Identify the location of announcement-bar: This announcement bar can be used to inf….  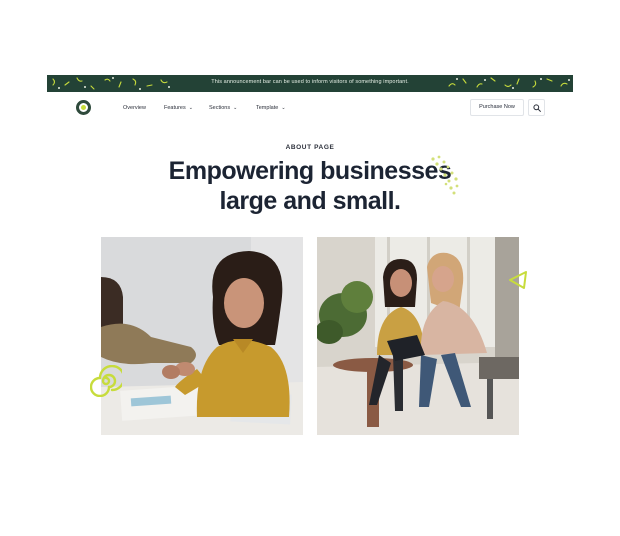
(310, 83).